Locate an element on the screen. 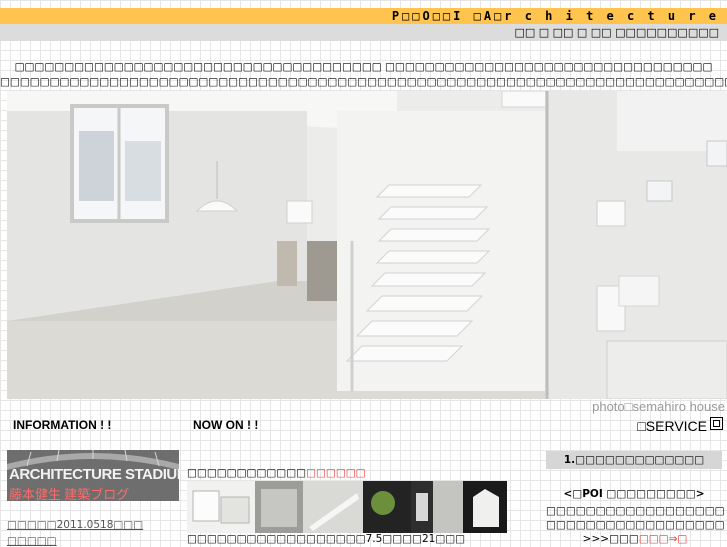  now-on-caption: □□□□□□□□□□□□□□□□□□7.5□□□□21□□□ is located at coordinates (326, 539).